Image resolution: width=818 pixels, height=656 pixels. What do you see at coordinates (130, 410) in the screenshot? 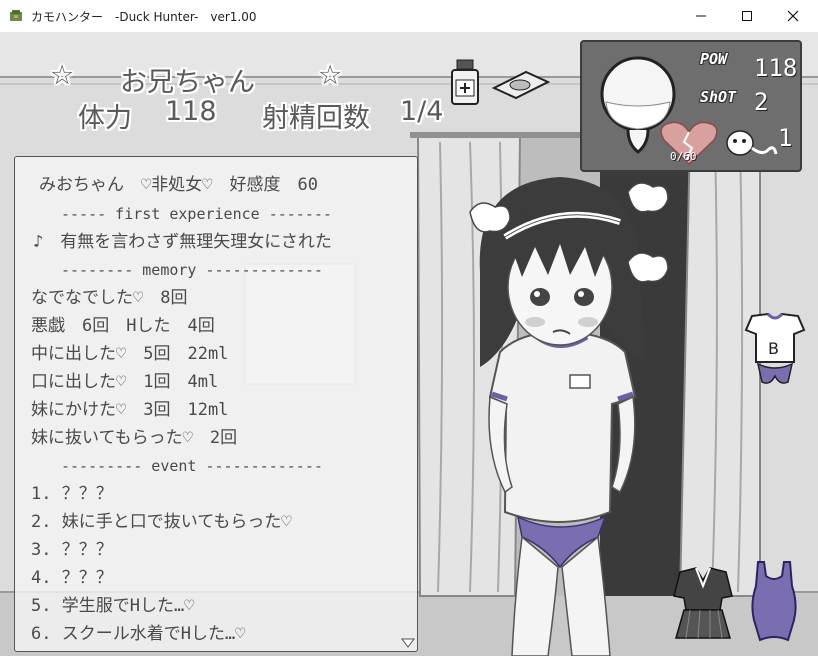
I see `memory-line: 妹にかけた♡ 3回 12ml` at bounding box center [130, 410].